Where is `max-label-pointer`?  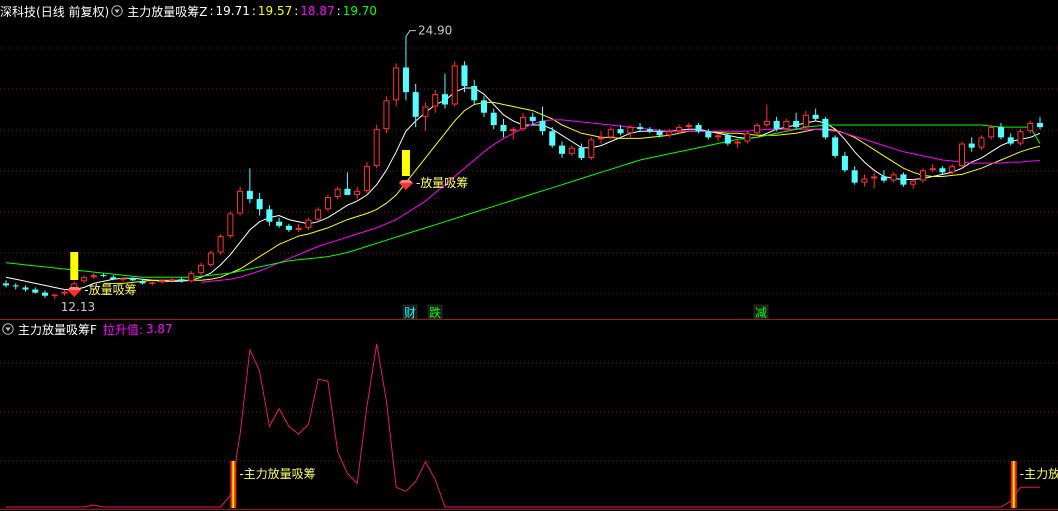
max-label-pointer is located at coordinates (410, 33).